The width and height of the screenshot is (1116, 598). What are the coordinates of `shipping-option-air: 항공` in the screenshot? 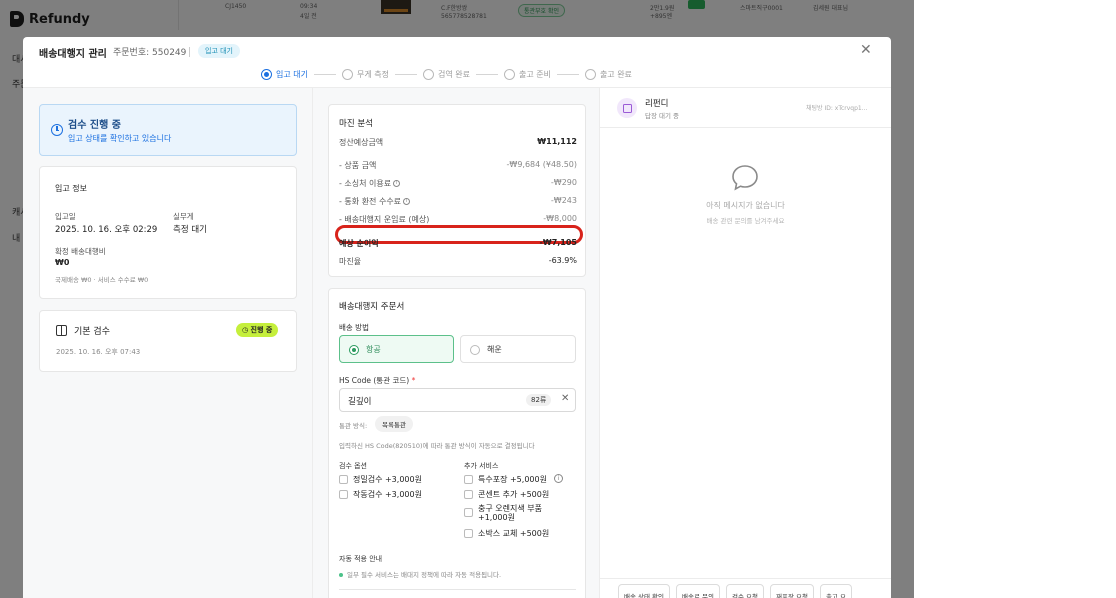 It's located at (396, 349).